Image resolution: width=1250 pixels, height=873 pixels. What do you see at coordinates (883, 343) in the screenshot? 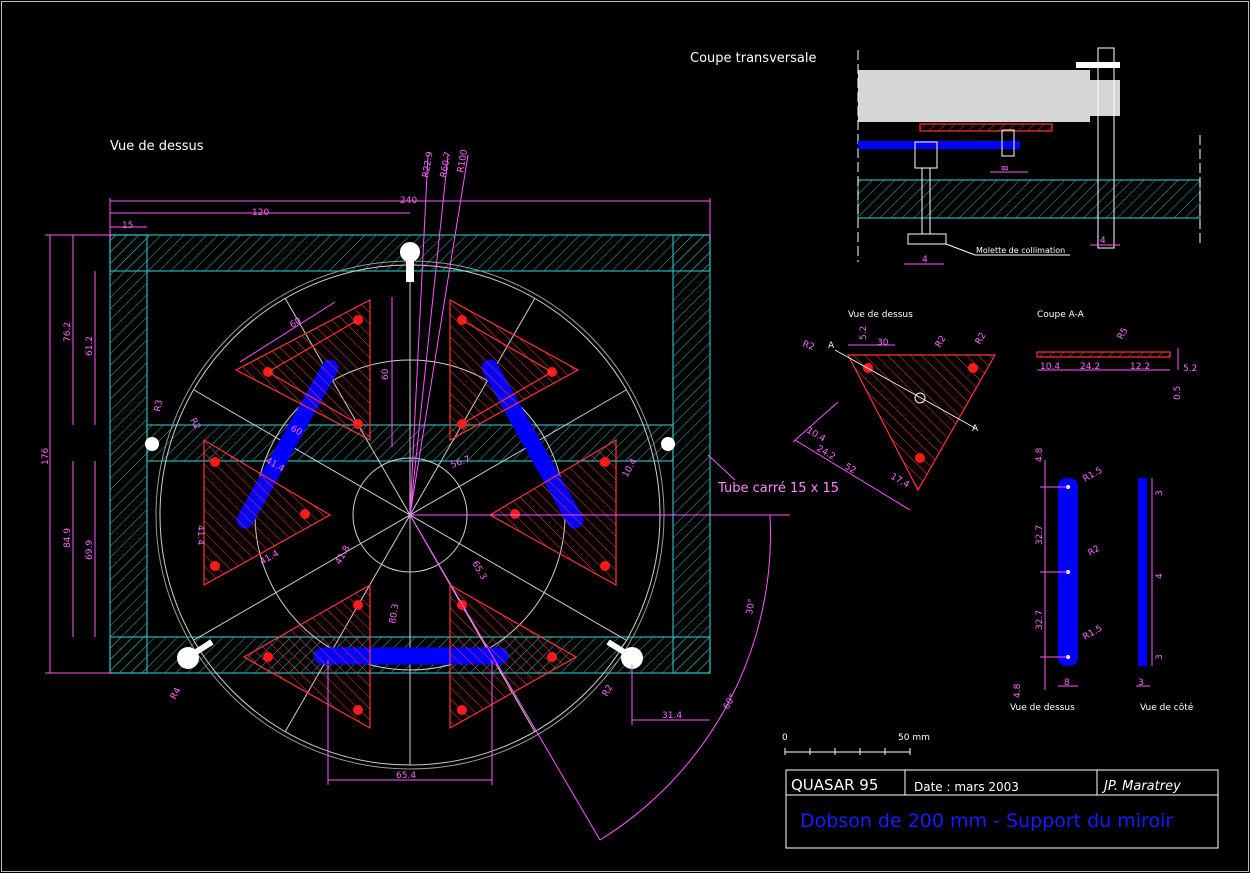
I see `svg-text: 30` at bounding box center [883, 343].